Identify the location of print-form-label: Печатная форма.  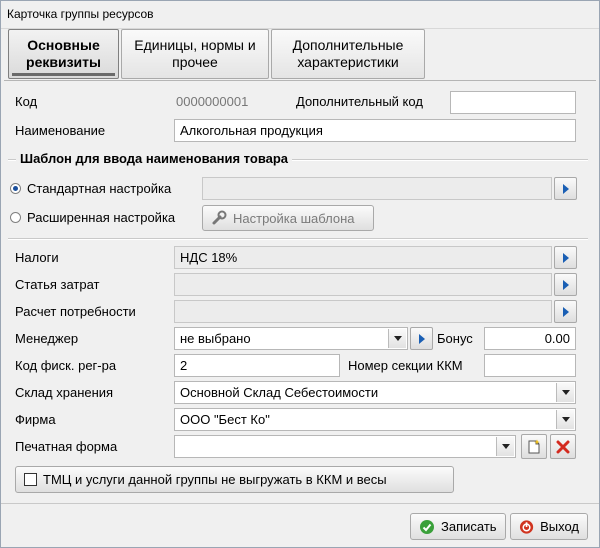
(66, 446).